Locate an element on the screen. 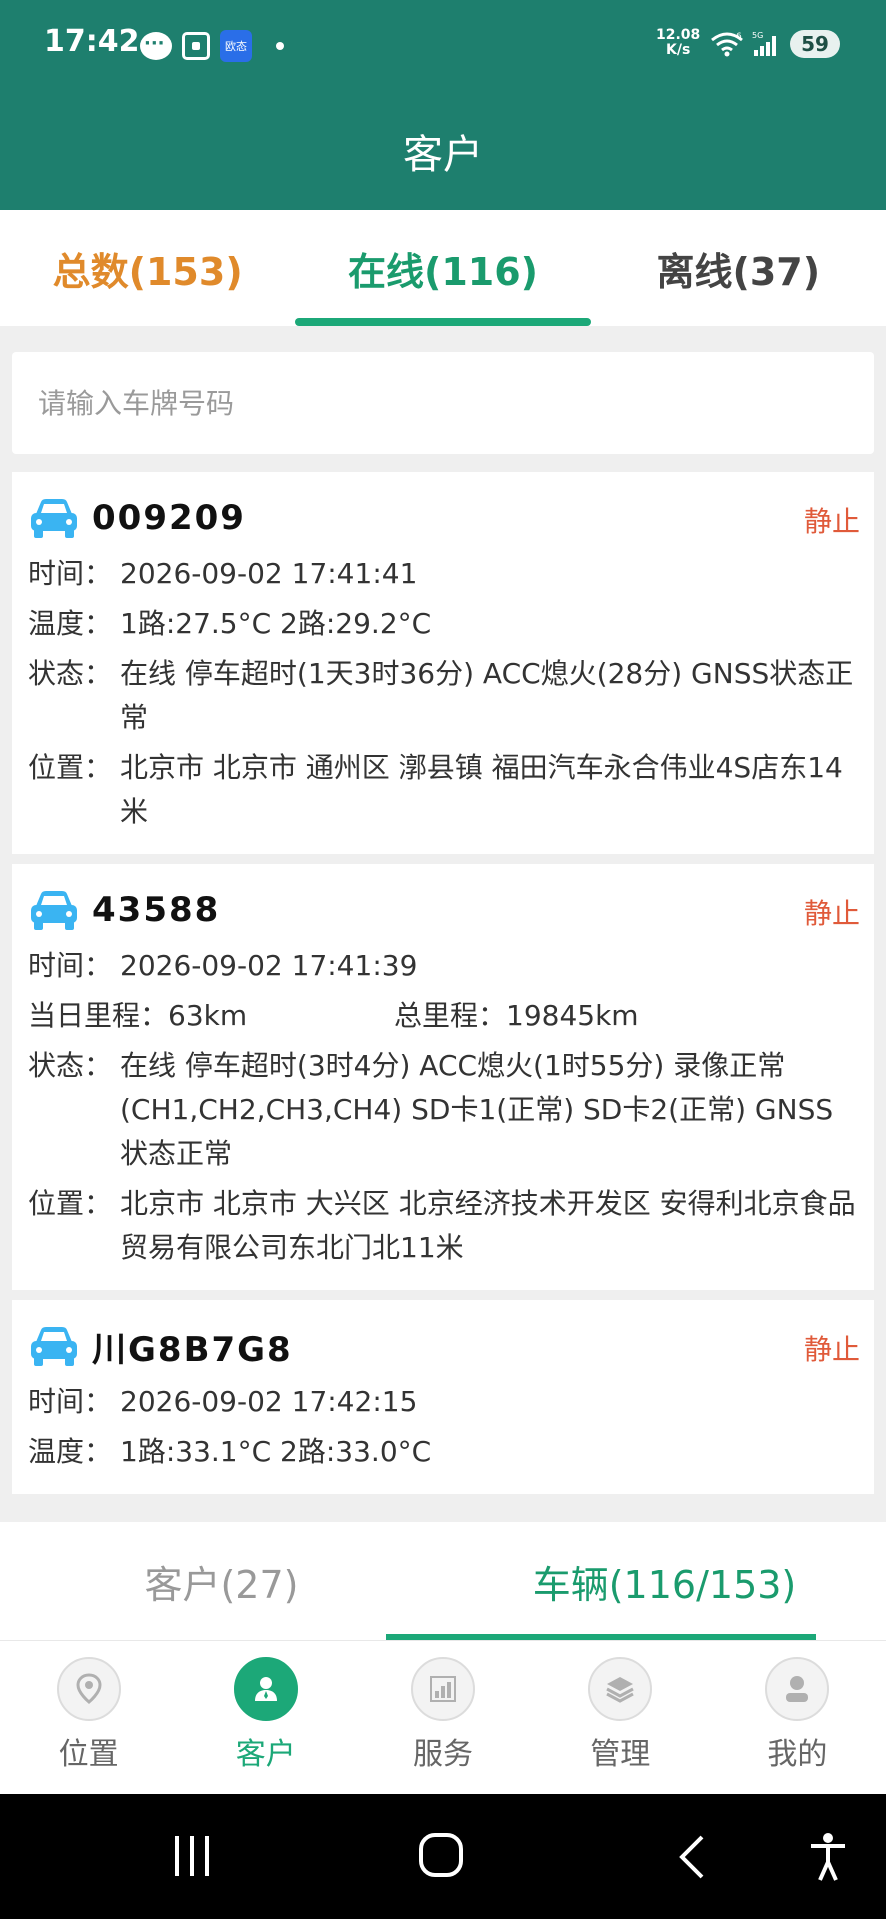  home-icon is located at coordinates (441, 1855).